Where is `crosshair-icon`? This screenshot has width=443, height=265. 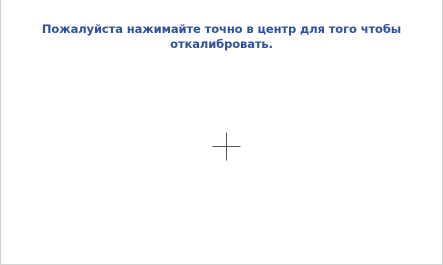 crosshair-icon is located at coordinates (226, 146).